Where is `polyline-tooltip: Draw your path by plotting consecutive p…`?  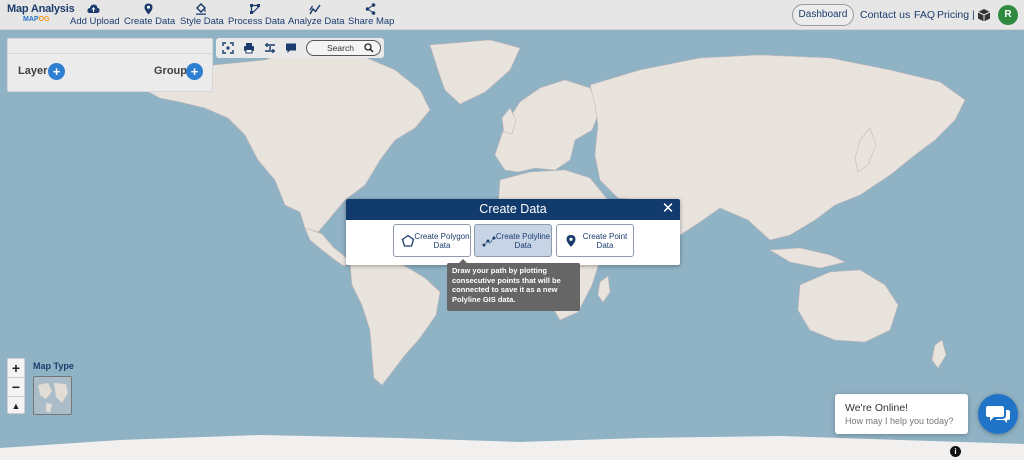 polyline-tooltip: Draw your path by plotting consecutive p… is located at coordinates (513, 285).